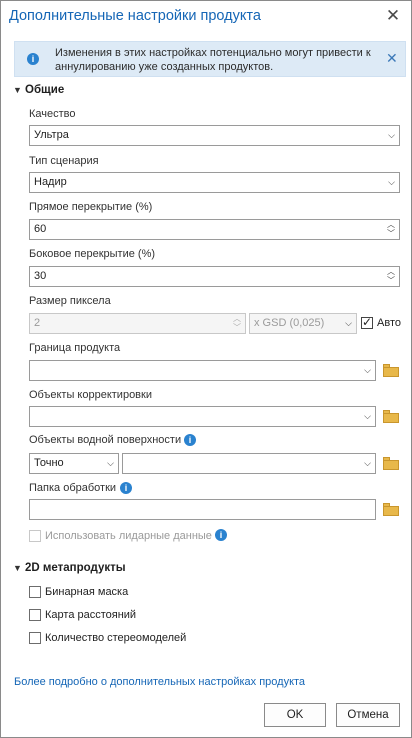 The width and height of the screenshot is (412, 738). Describe the element at coordinates (92, 254) in the screenshot. I see `side-overlap-label: Боковое перекрытие (%)` at that location.